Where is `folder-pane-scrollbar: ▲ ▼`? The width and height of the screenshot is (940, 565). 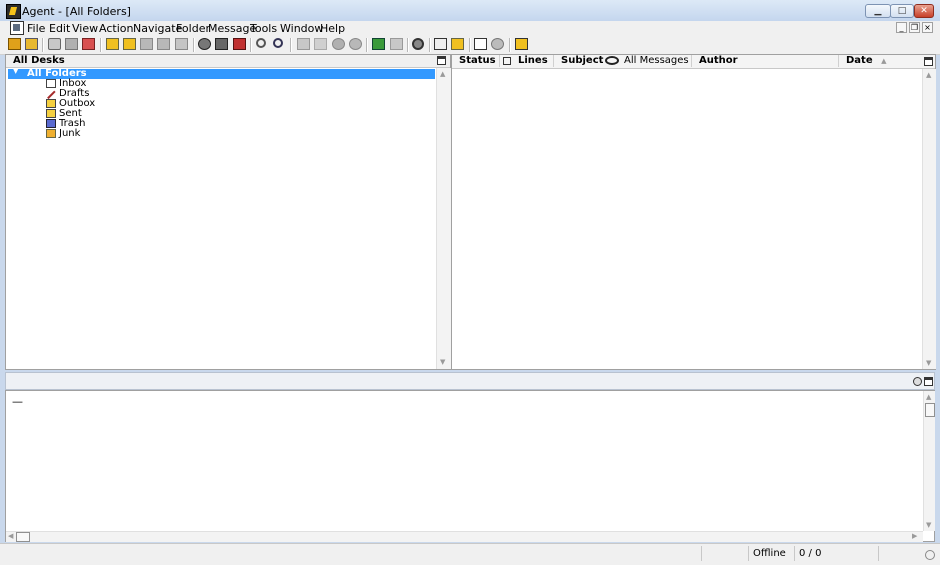
folder-pane-scrollbar: ▲ ▼ is located at coordinates (443, 218).